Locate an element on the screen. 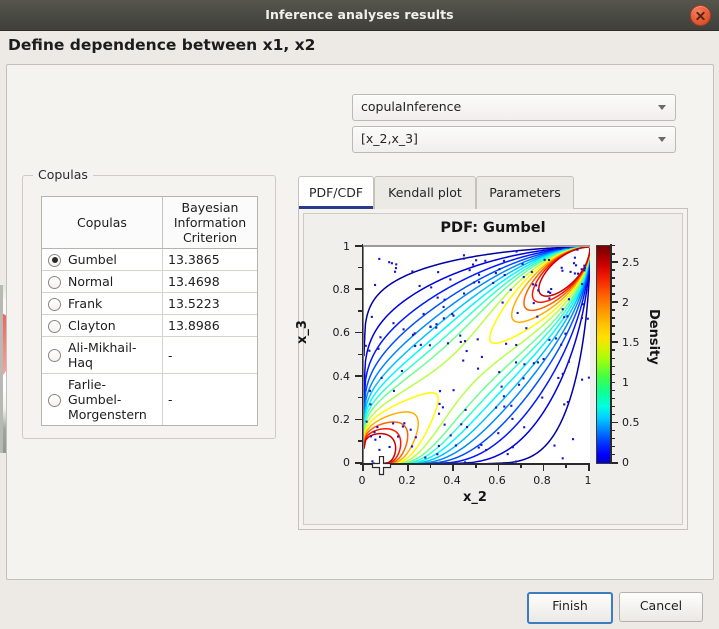 The image size is (719, 629). finish-button: Finish is located at coordinates (570, 608).